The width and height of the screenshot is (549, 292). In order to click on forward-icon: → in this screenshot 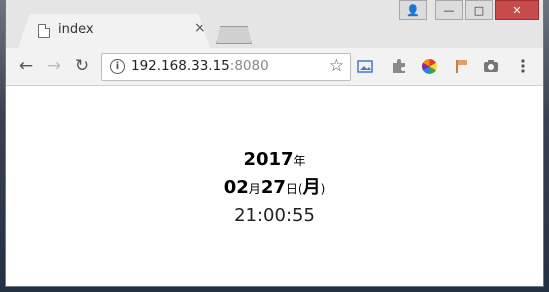, I will do `click(54, 66)`.